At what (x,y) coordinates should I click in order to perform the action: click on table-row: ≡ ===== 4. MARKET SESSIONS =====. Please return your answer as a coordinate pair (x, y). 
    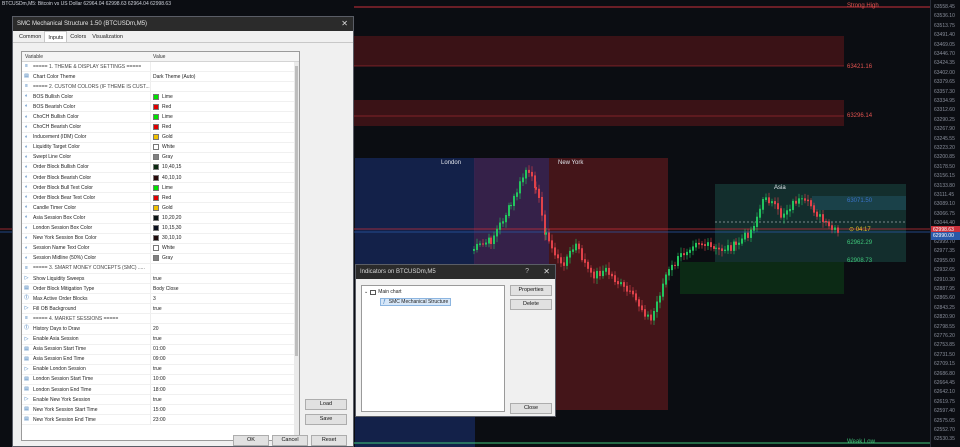
    Looking at the image, I should click on (160, 319).